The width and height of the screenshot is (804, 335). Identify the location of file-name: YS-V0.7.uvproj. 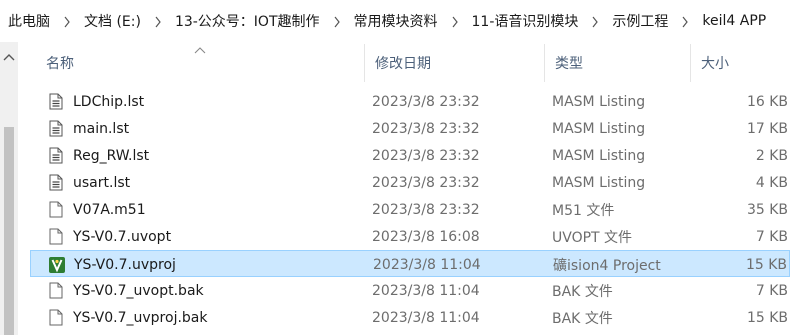
(125, 264).